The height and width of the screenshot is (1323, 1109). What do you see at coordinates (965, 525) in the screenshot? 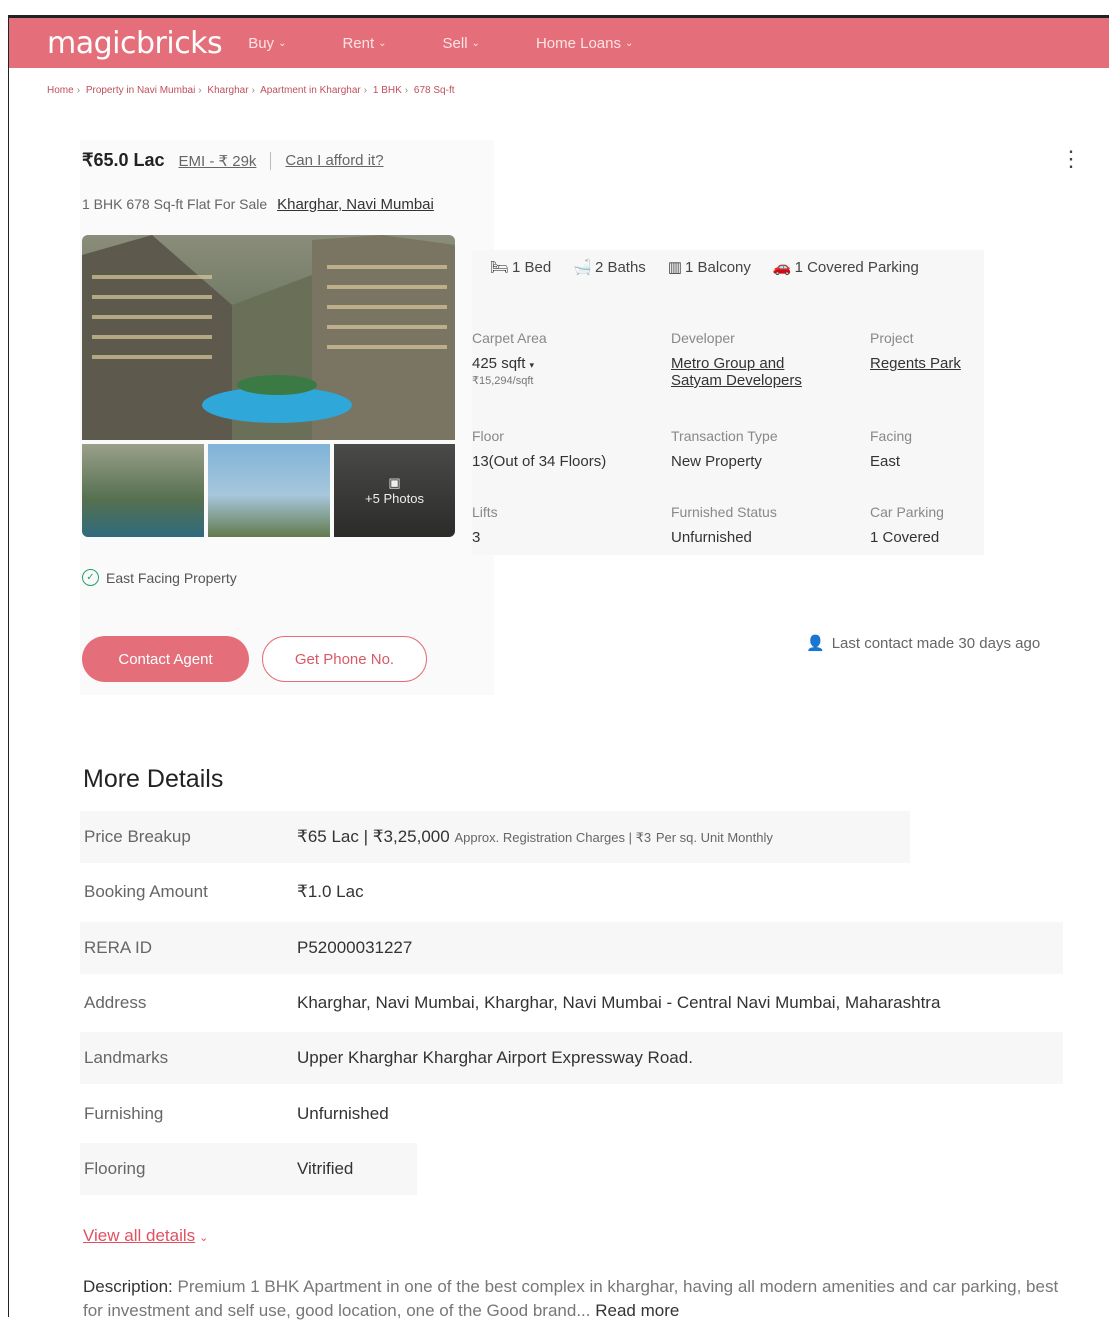
I see `spec-car-parking: Car Parking 1 Covered` at bounding box center [965, 525].